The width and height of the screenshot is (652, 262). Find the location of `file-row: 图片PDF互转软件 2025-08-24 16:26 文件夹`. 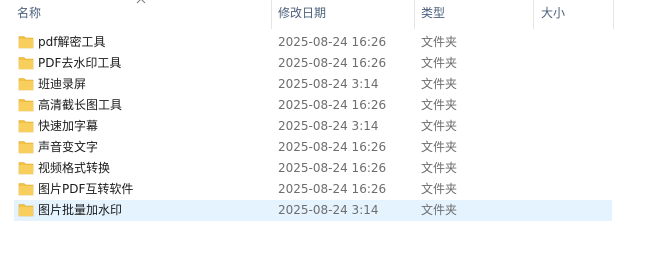

file-row: 图片PDF互转软件 2025-08-24 16:26 文件夹 is located at coordinates (313, 189).